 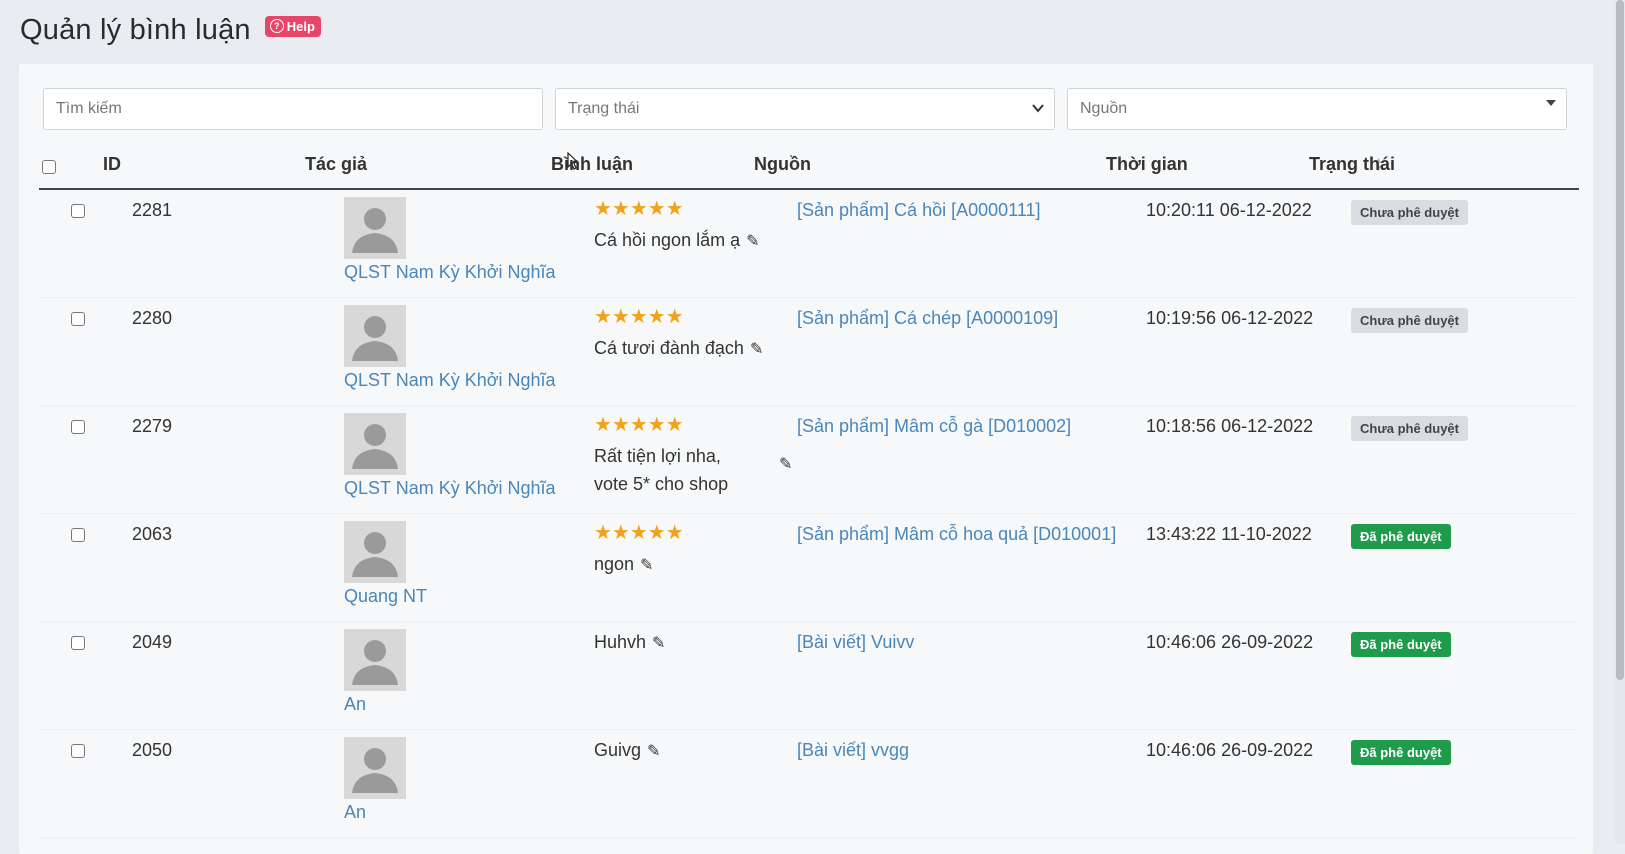 I want to click on status-select: Trạng thái, so click(x=805, y=109).